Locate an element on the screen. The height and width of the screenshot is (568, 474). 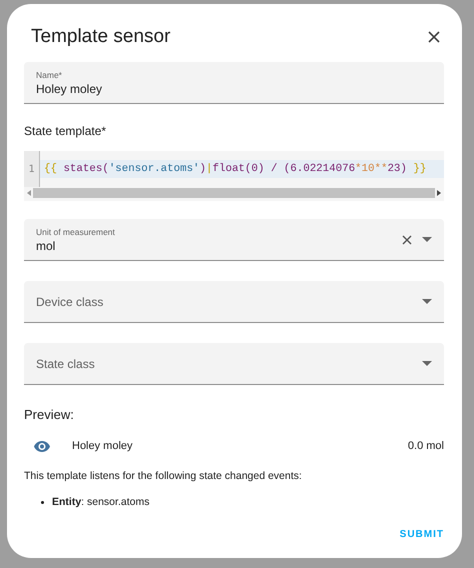
select-field: Device class is located at coordinates (234, 302).